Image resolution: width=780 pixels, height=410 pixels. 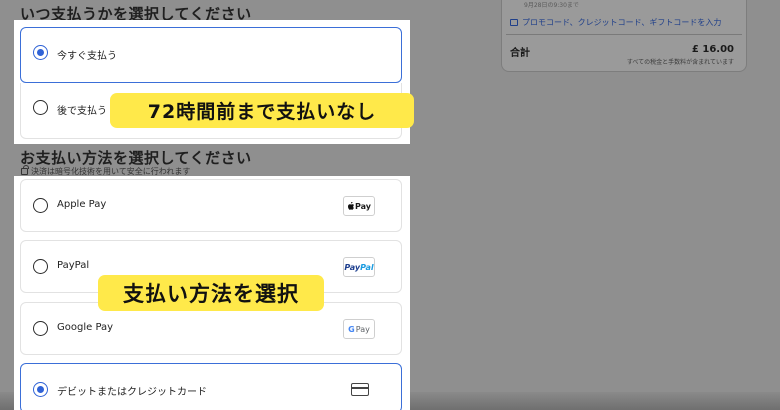 What do you see at coordinates (40, 328) in the screenshot?
I see `google-pay-radio` at bounding box center [40, 328].